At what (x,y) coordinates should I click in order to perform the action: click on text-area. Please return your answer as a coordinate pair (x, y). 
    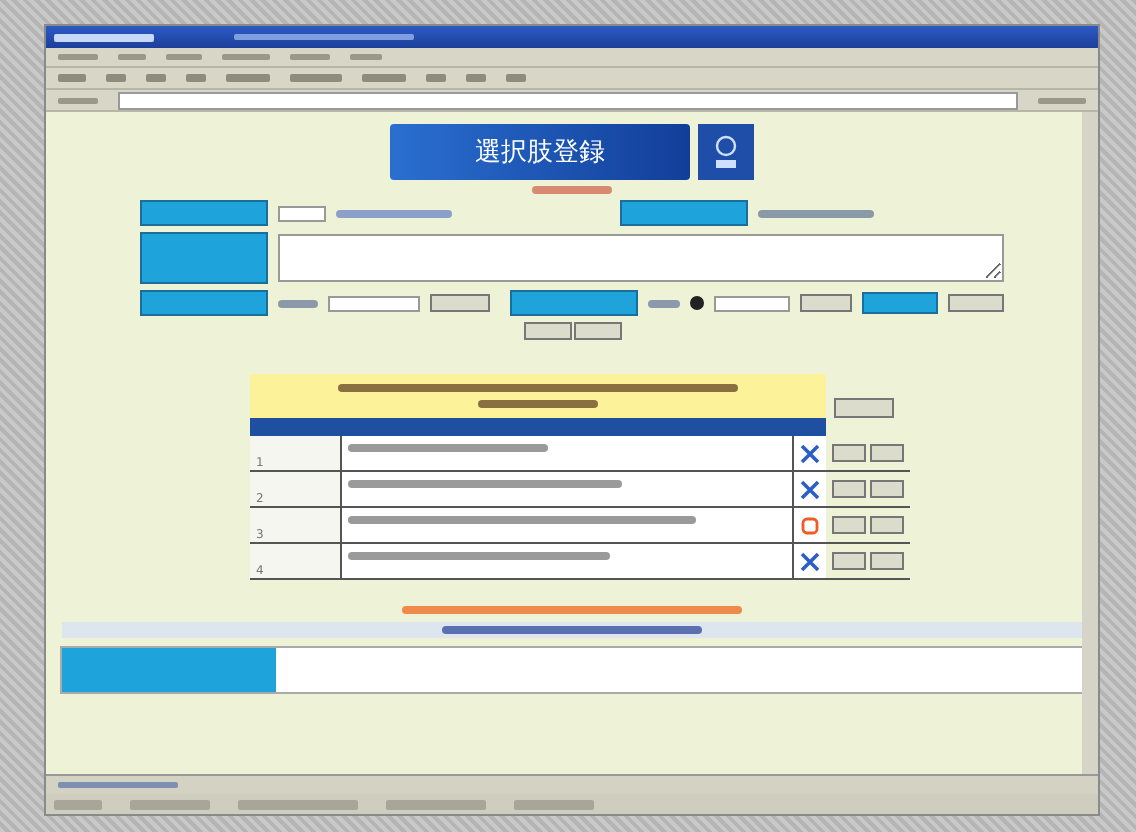
    Looking at the image, I should click on (641, 258).